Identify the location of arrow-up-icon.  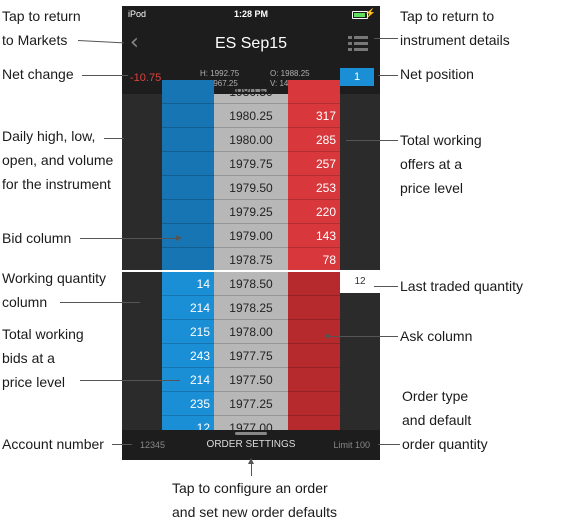
(251, 461).